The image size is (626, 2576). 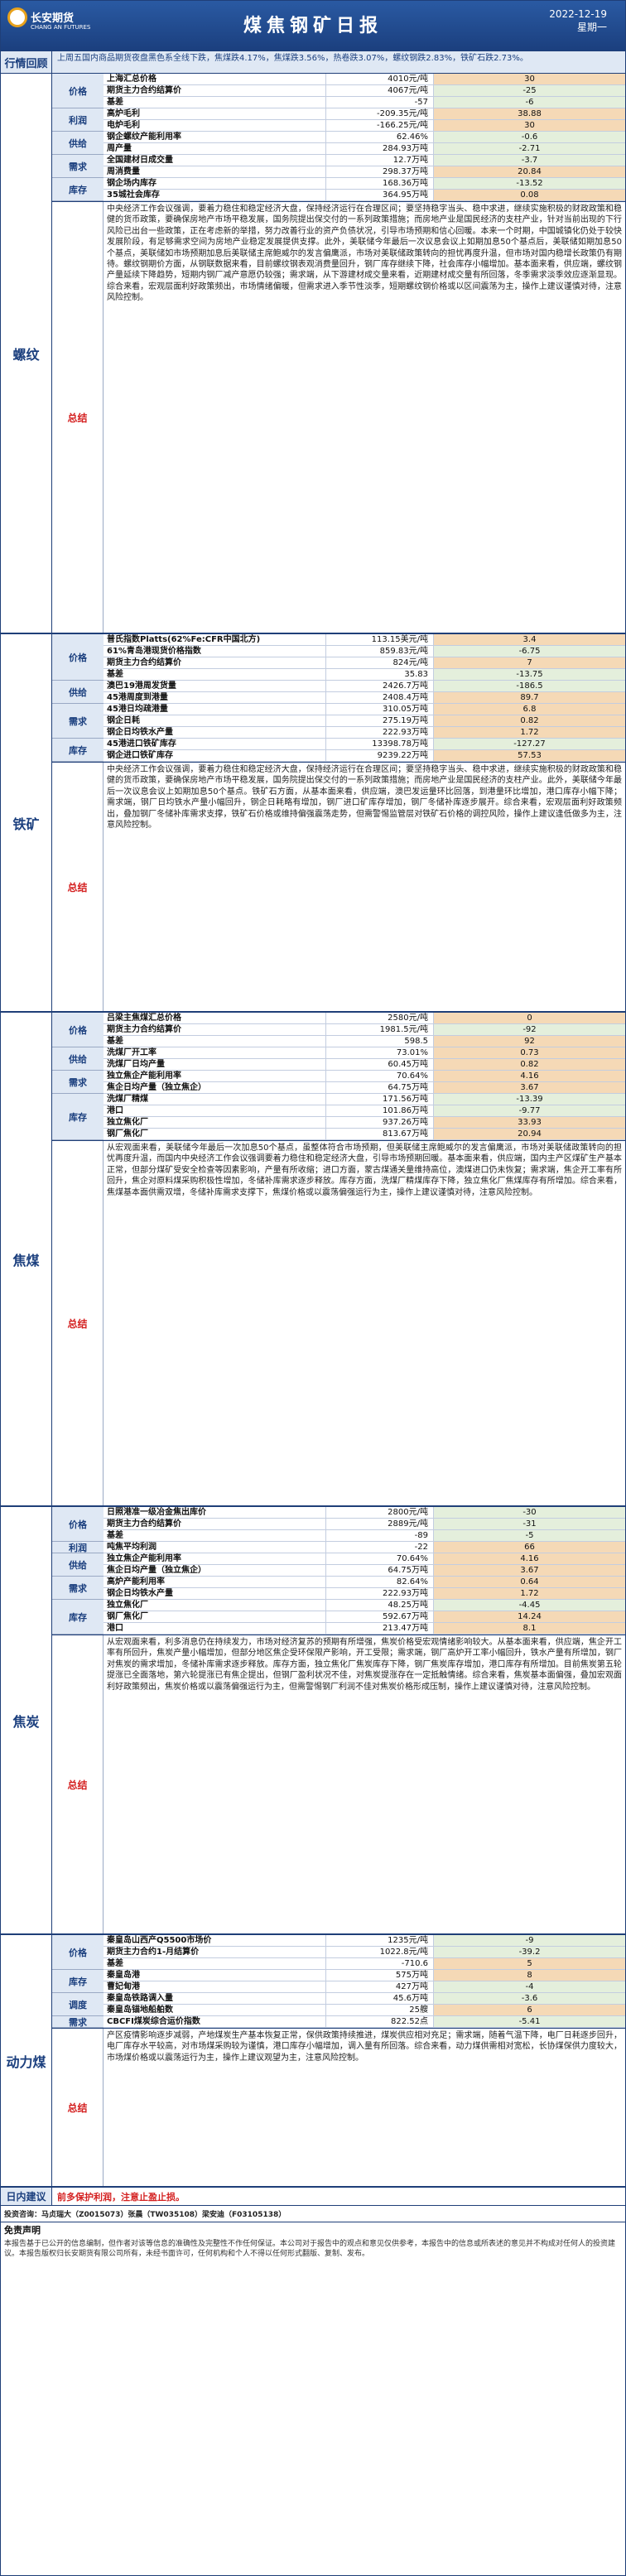 I want to click on indicator-change: 6.8, so click(x=529, y=709).